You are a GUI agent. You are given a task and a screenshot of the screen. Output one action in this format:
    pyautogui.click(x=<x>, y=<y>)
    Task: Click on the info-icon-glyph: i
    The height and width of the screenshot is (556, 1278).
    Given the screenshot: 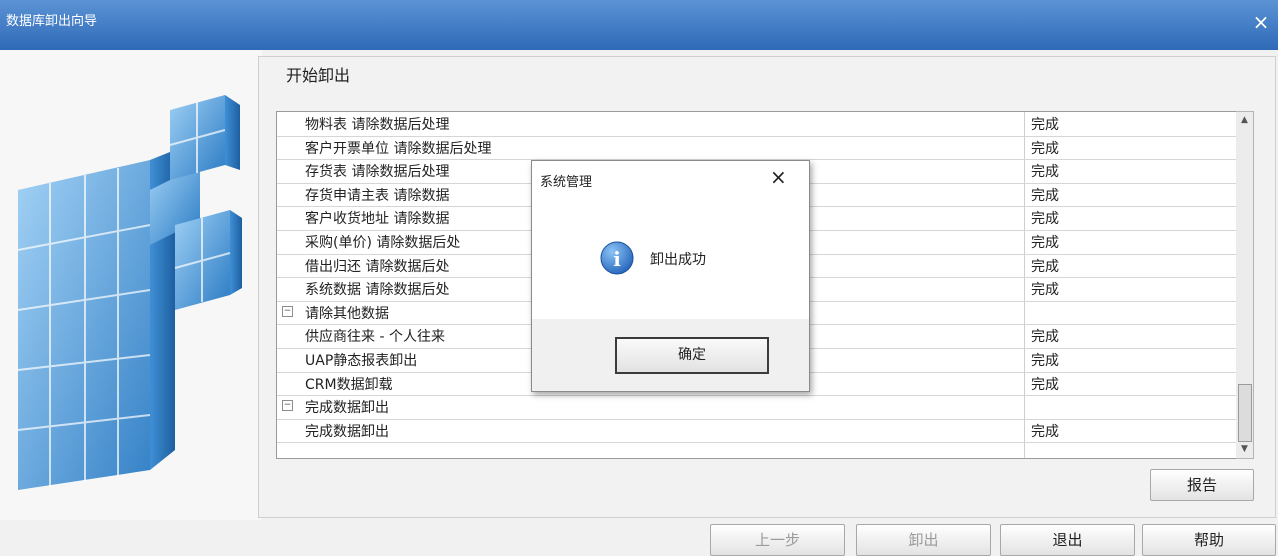 What is the action you would take?
    pyautogui.click(x=617, y=259)
    